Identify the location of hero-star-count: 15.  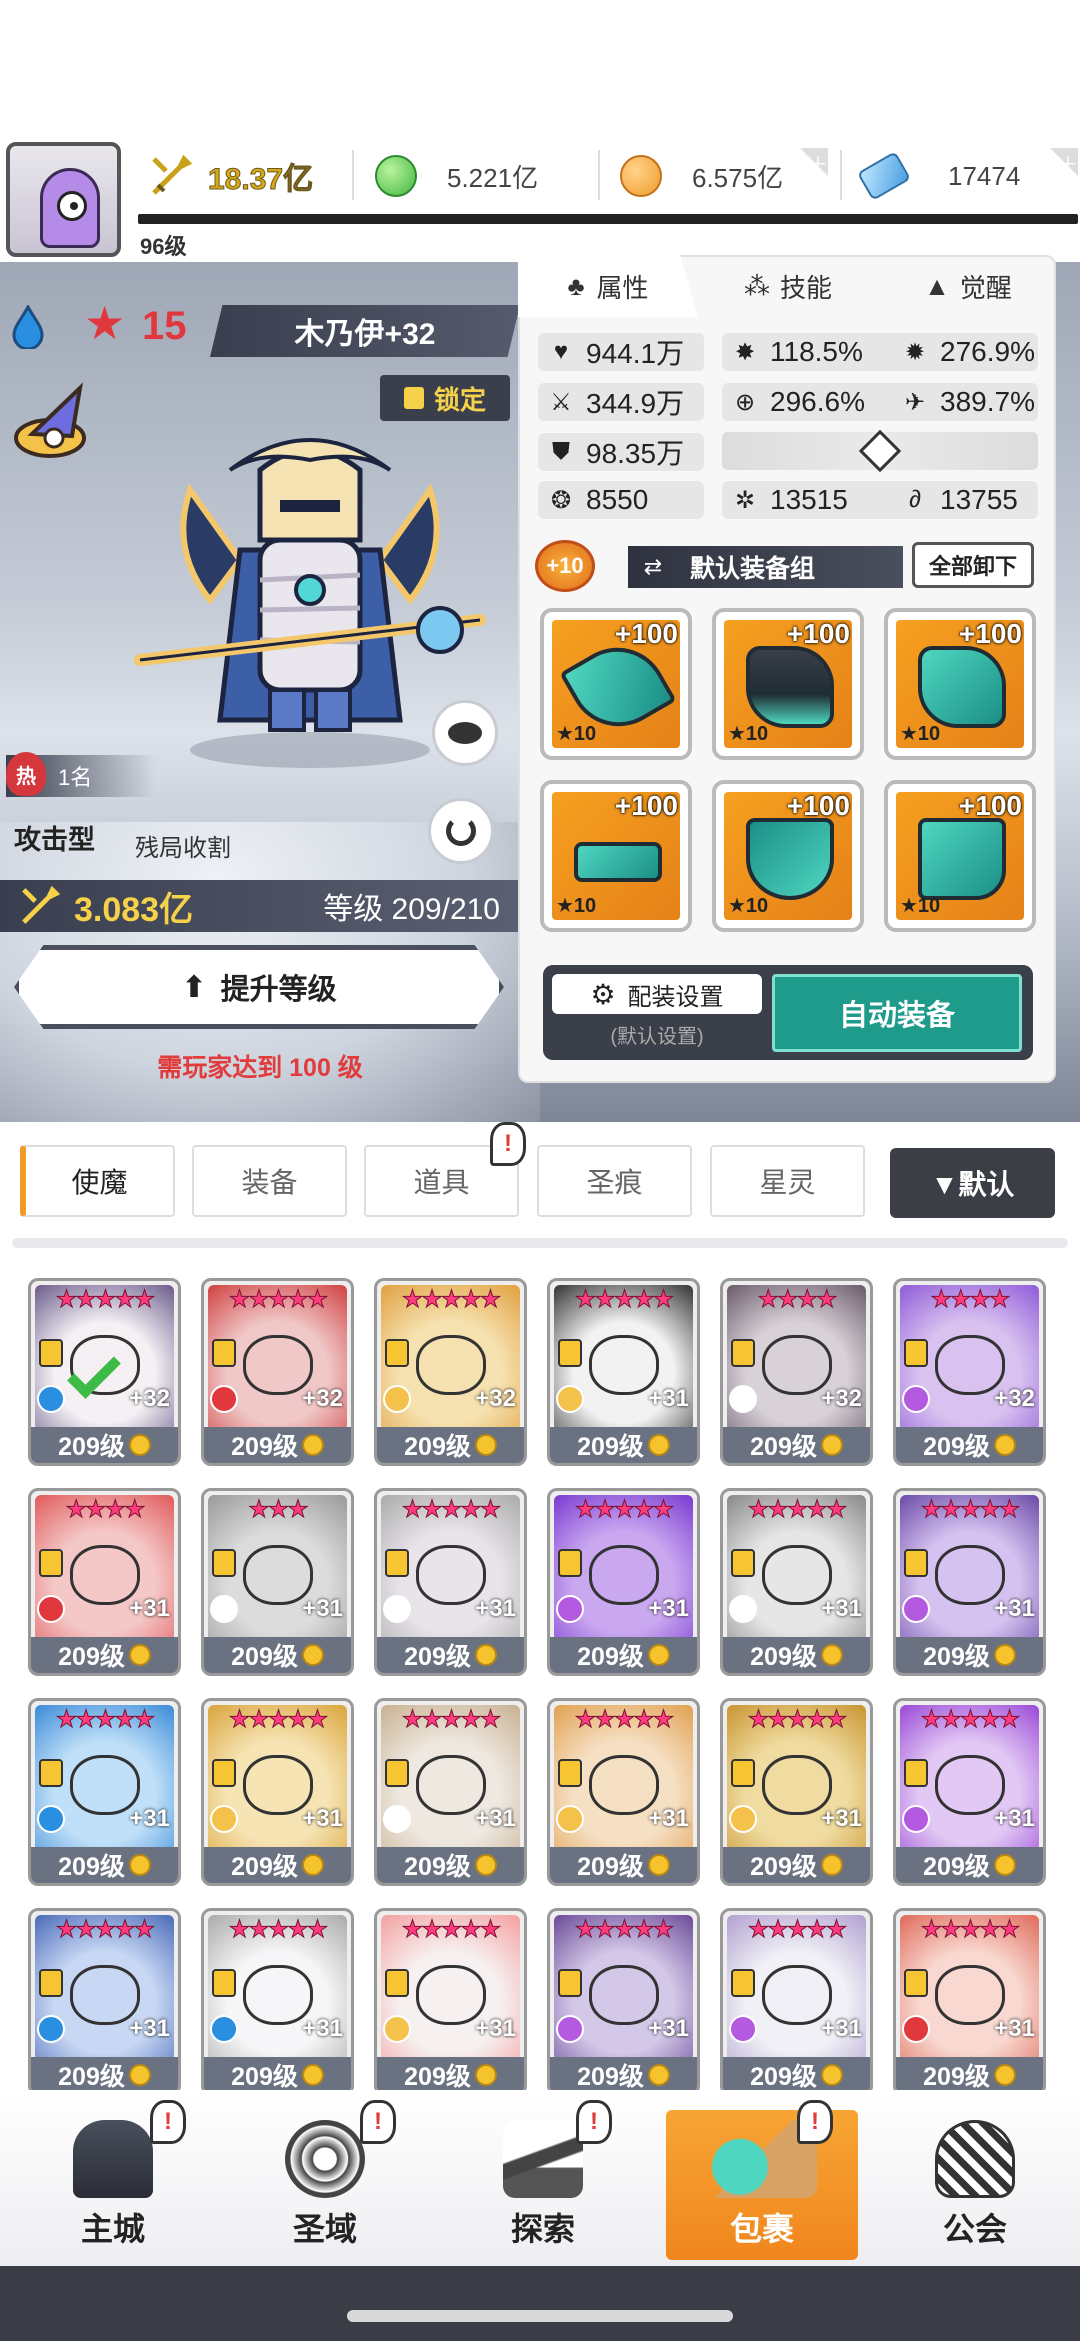
(164, 326).